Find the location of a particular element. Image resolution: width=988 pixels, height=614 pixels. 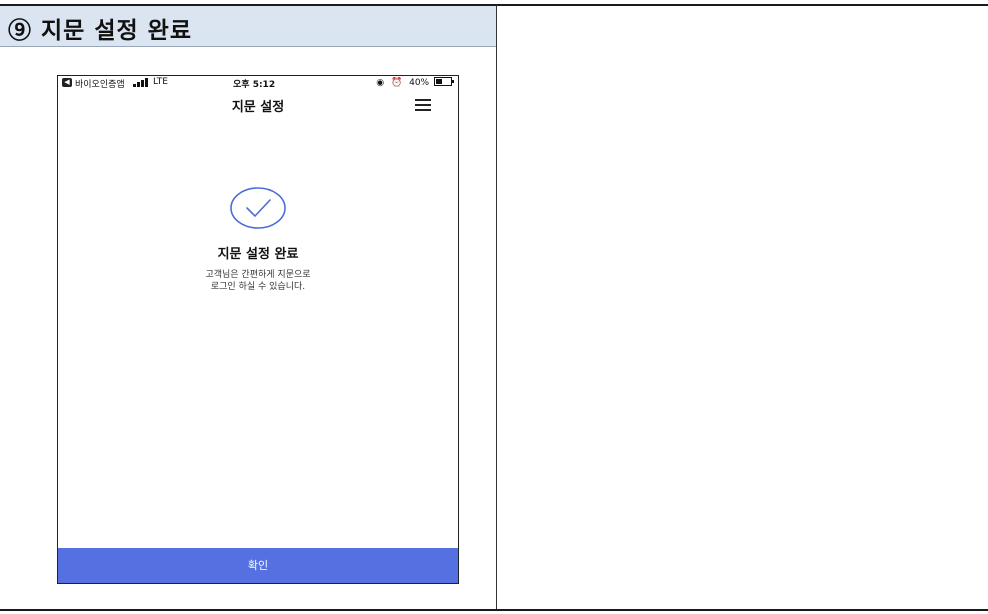

alarm-icon: ⏰ is located at coordinates (397, 83).